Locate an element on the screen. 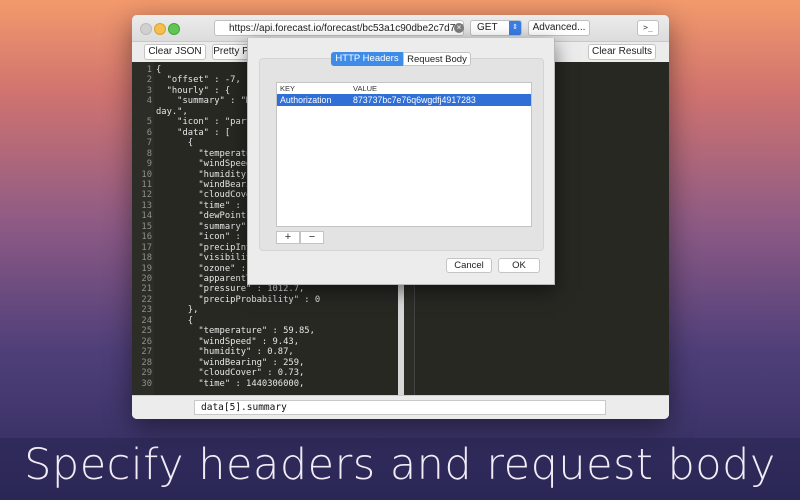  code-line: 28 "windBearing" : 259, is located at coordinates (265, 363).